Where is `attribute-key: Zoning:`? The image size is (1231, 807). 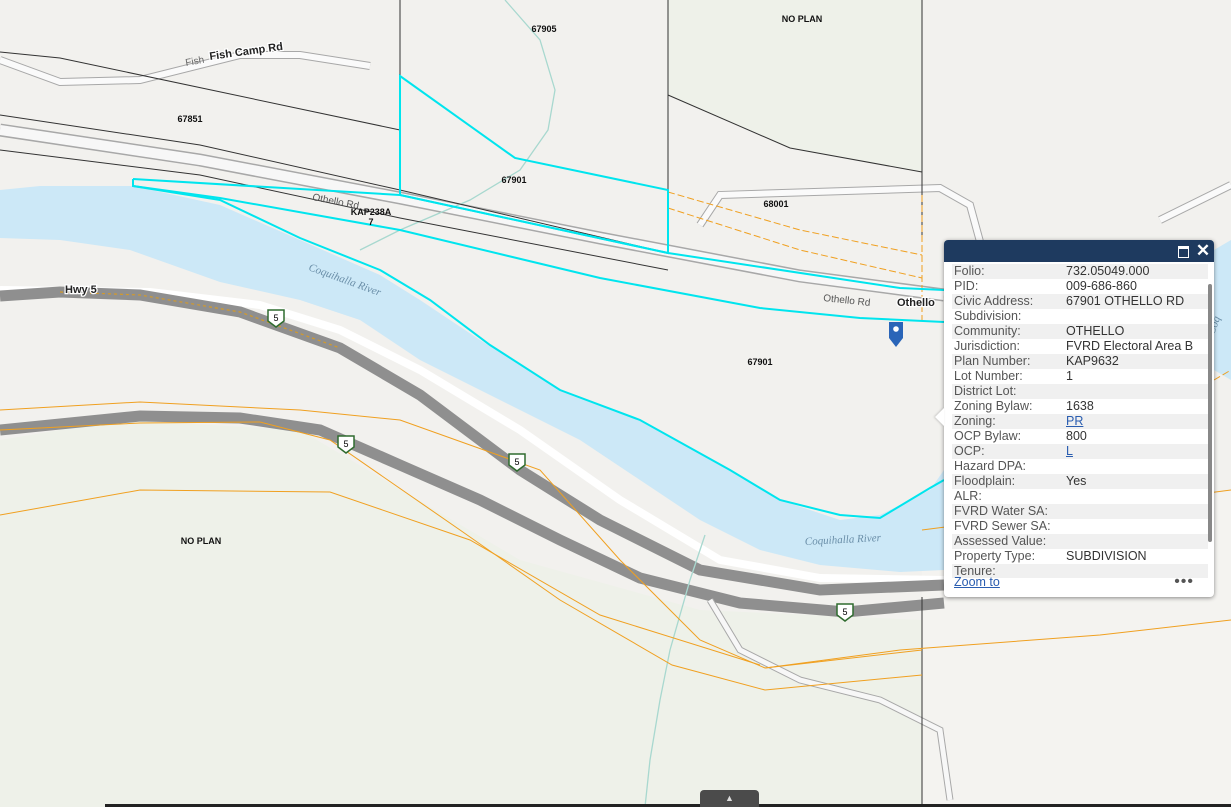 attribute-key: Zoning: is located at coordinates (1008, 421).